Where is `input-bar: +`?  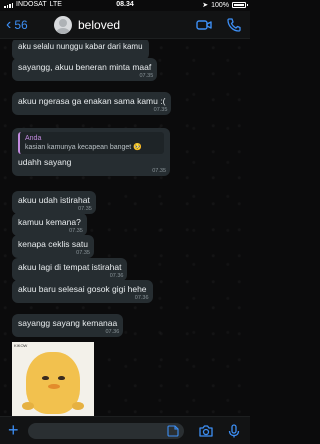 input-bar: + is located at coordinates (125, 430).